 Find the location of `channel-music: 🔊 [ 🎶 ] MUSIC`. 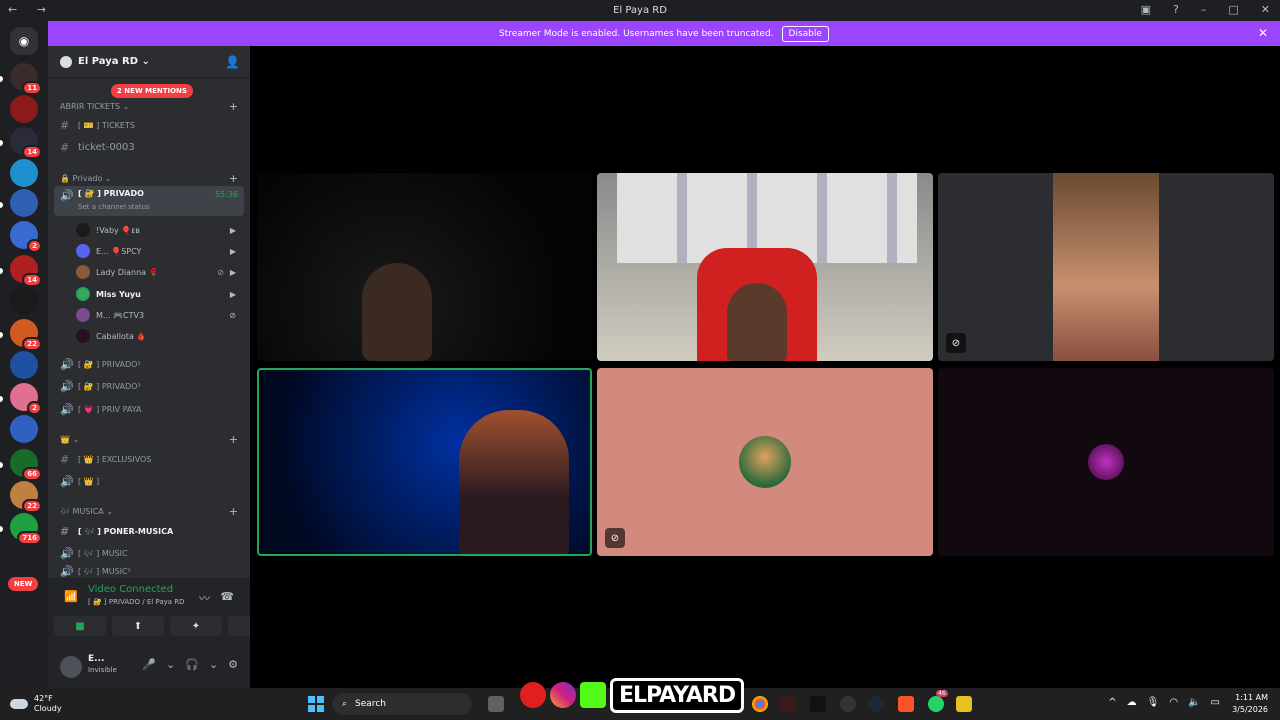

channel-music: 🔊 [ 🎶 ] MUSIC is located at coordinates (149, 553).